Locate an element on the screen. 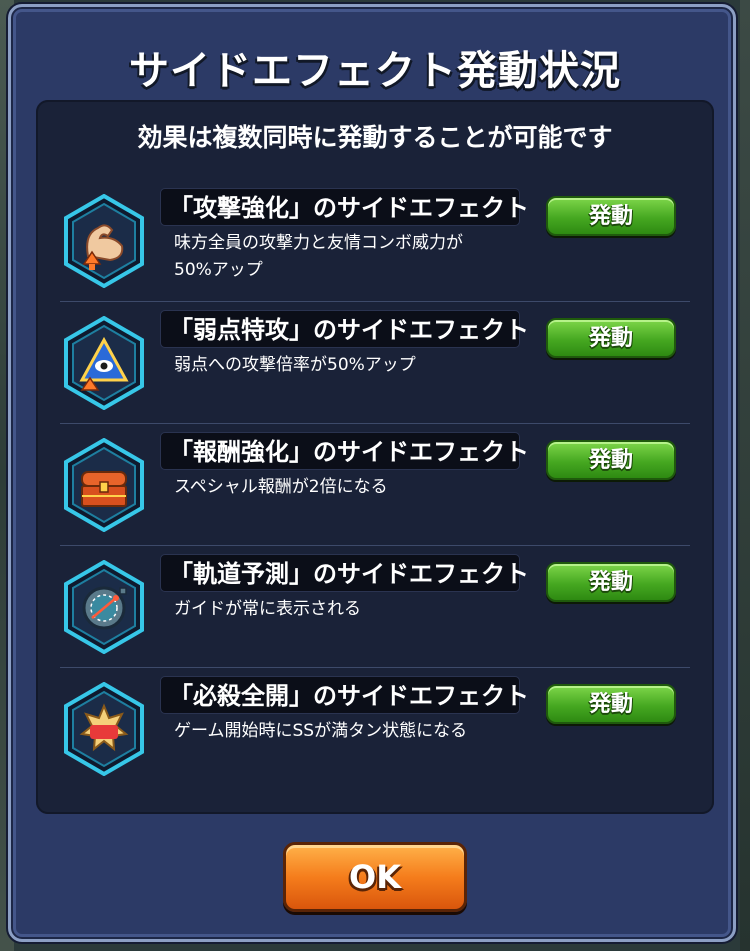 The height and width of the screenshot is (951, 750). treasure-chest-icon is located at coordinates (104, 485).